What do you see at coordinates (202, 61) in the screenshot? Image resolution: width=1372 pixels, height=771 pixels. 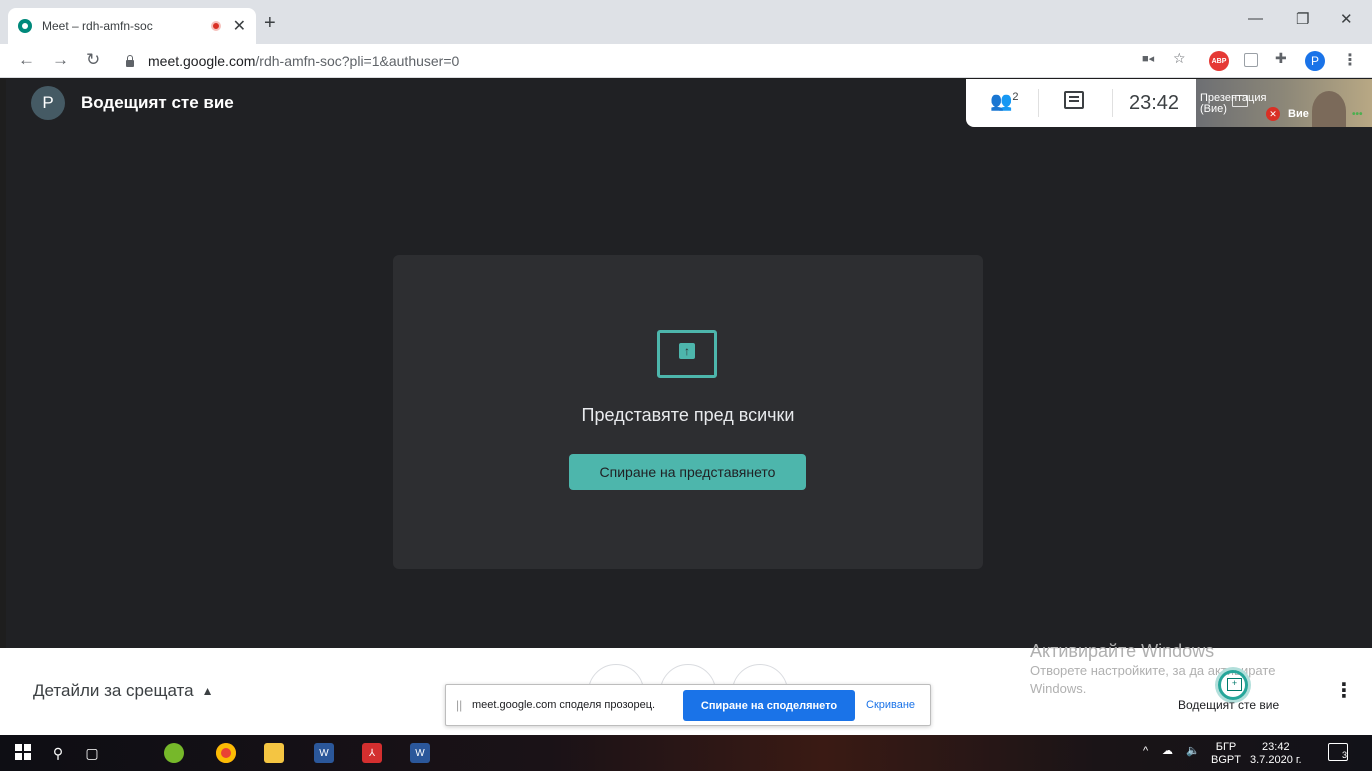 I see `url-host: meet.google.com` at bounding box center [202, 61].